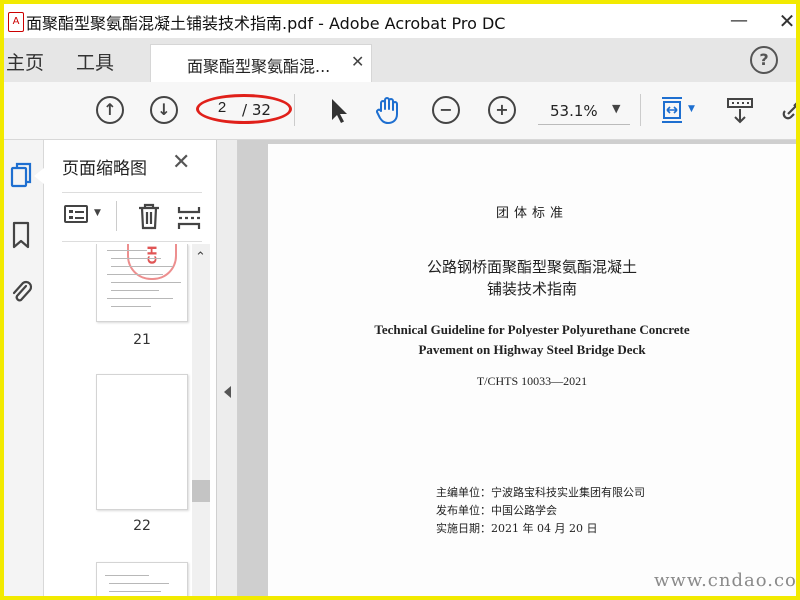 Image resolution: width=800 pixels, height=600 pixels. What do you see at coordinates (152, 255) in the screenshot?
I see `stamp-seal-text: CH` at bounding box center [152, 255].